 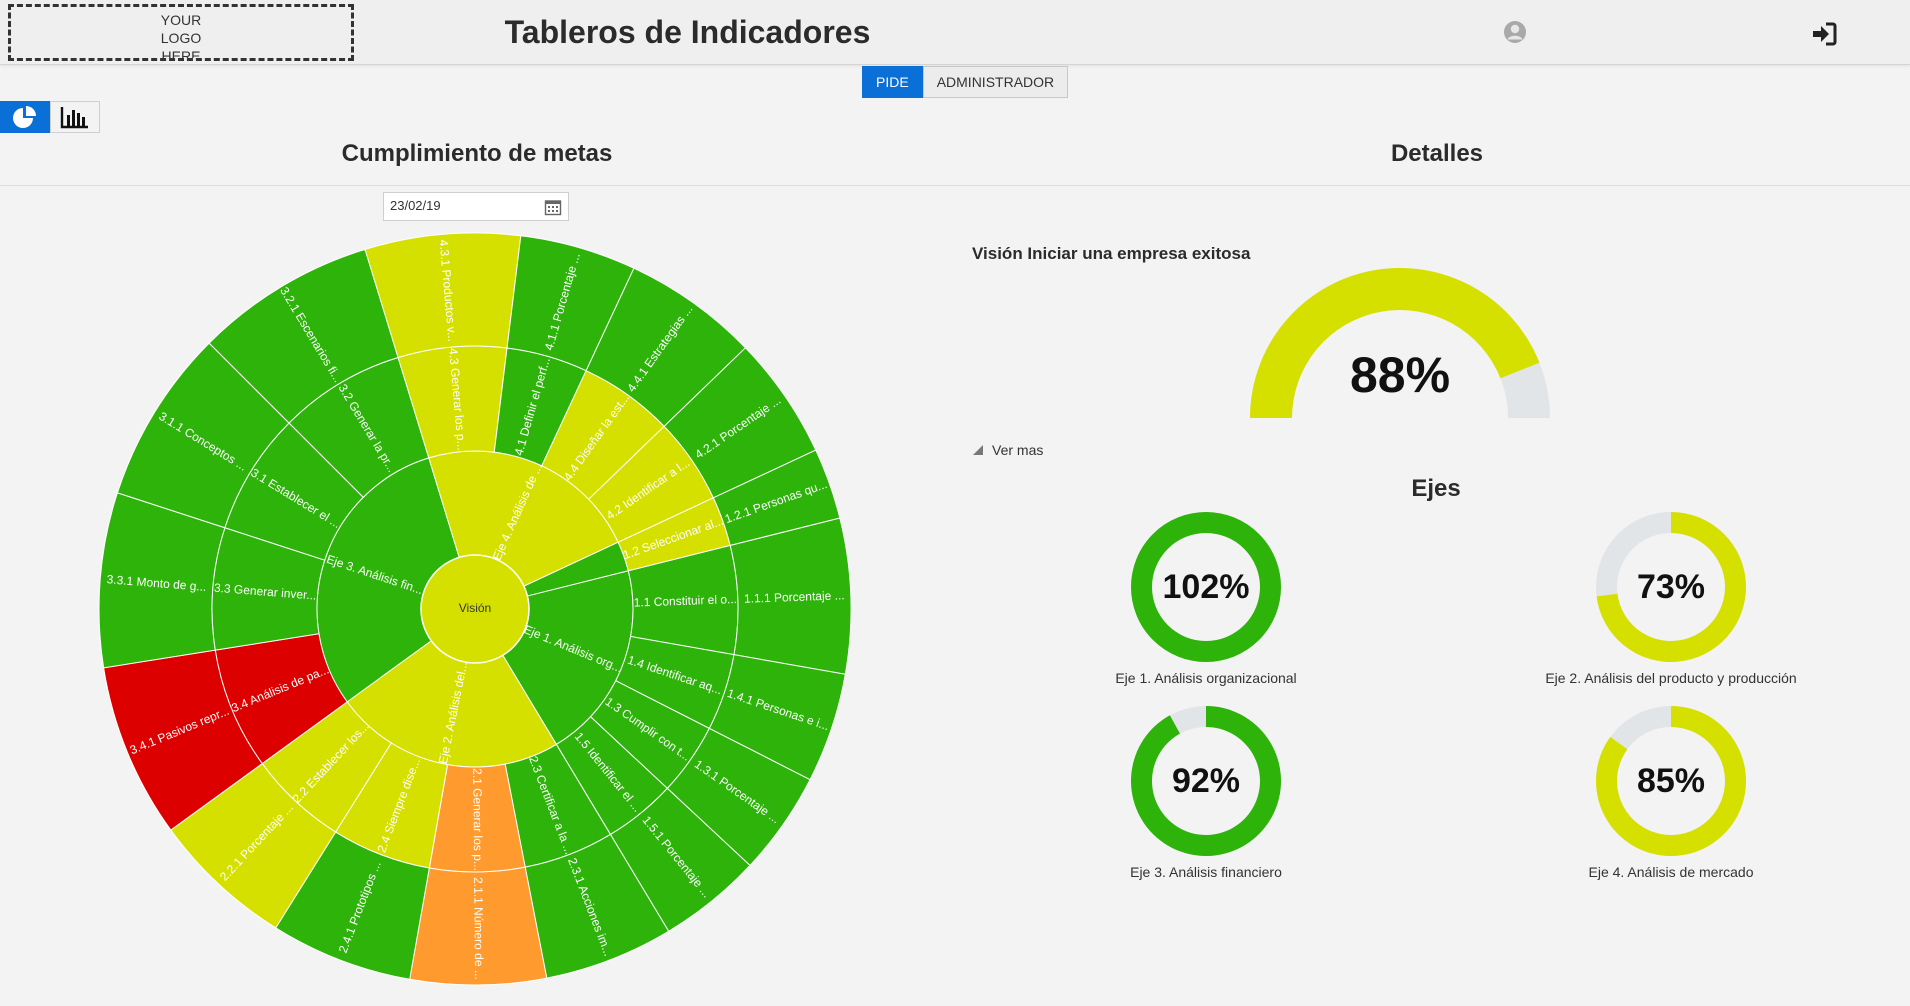 What do you see at coordinates (978, 450) in the screenshot?
I see `triangle-expand-icon` at bounding box center [978, 450].